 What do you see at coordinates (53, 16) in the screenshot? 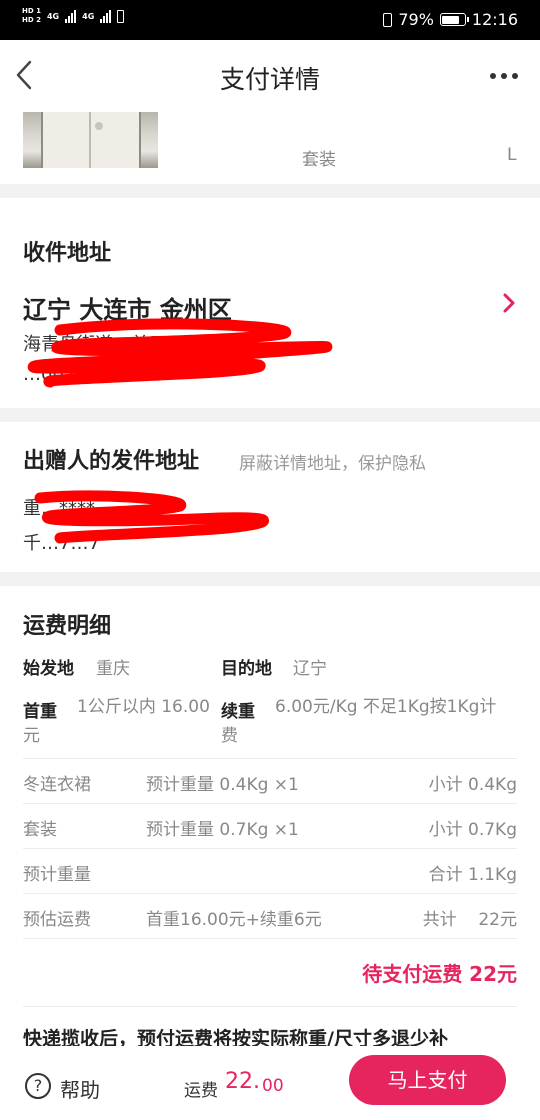
I see `signal-label-1: 4G` at bounding box center [53, 16].